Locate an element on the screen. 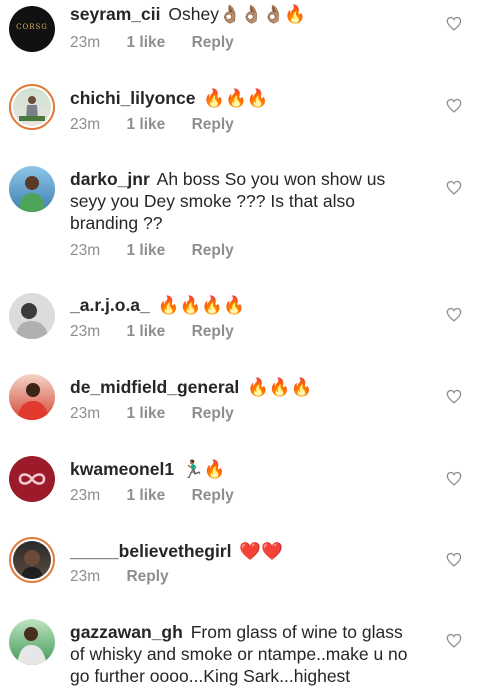 Image resolution: width=489 pixels, height=695 pixels. comment-username: de_midfield_general is located at coordinates (154, 387).